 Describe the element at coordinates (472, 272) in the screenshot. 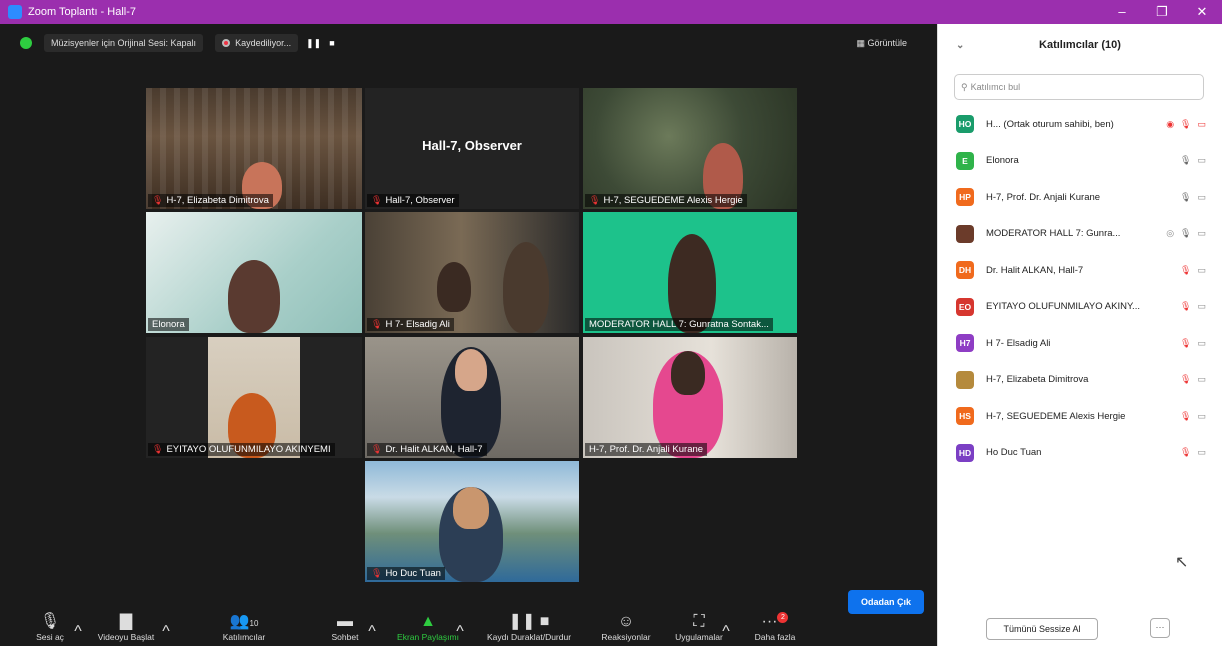

I see `video-tile: 🎙 H 7- Elsadig Ali` at that location.